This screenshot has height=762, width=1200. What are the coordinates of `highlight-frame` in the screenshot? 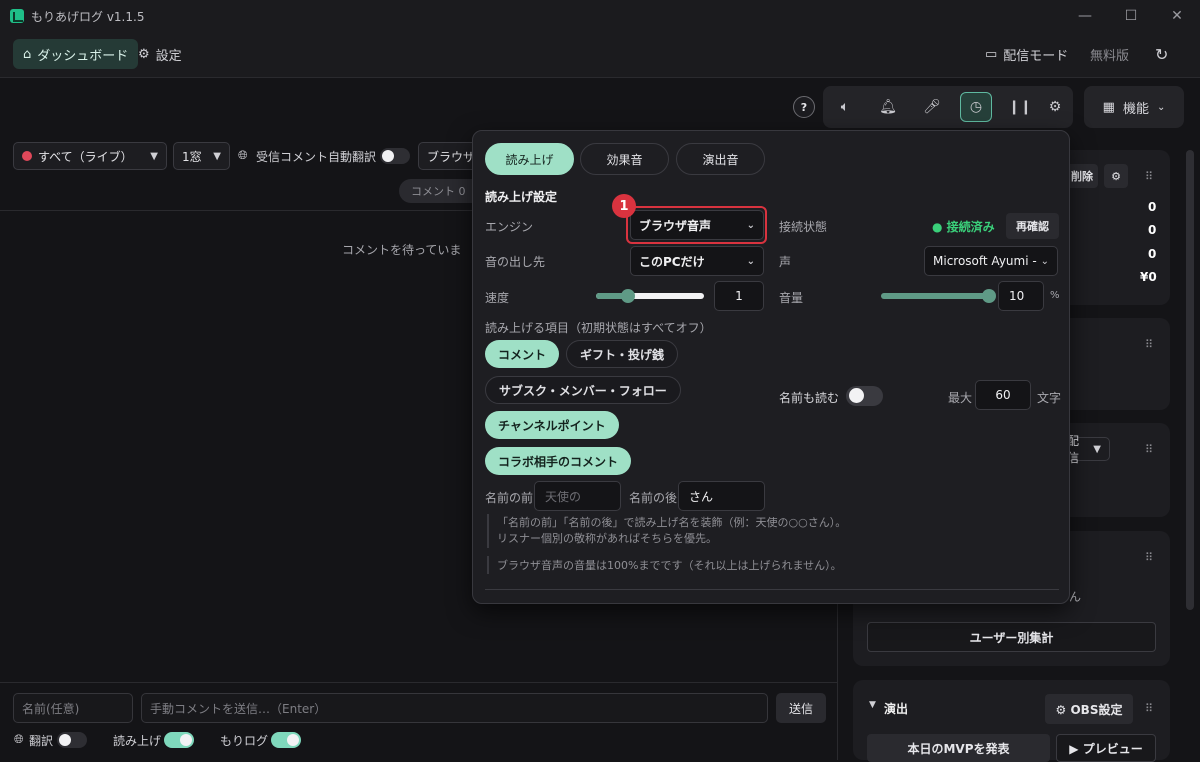 It's located at (696, 225).